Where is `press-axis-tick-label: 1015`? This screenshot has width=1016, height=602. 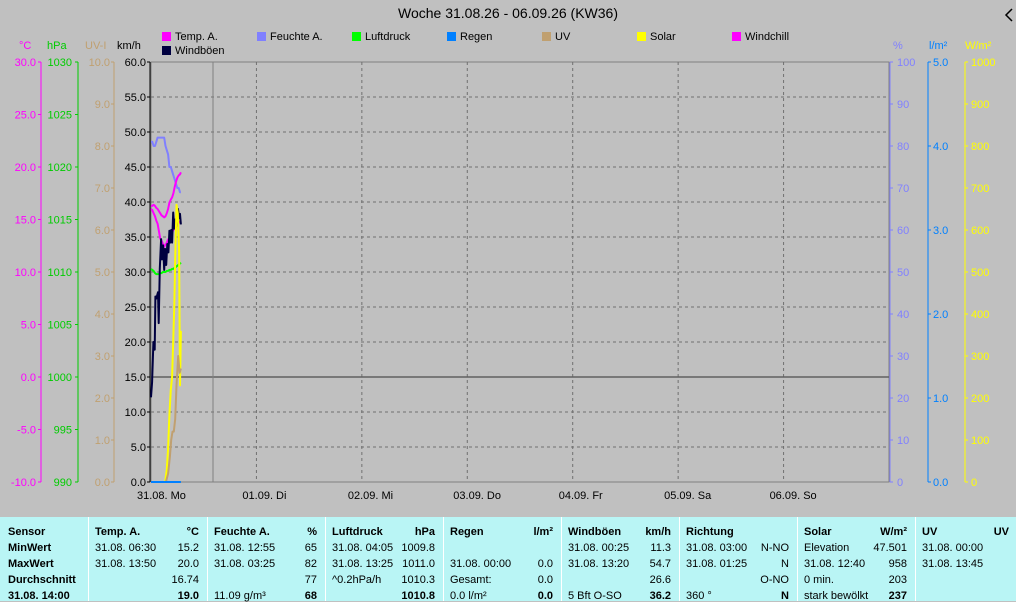
press-axis-tick-label: 1015 is located at coordinates (60, 221).